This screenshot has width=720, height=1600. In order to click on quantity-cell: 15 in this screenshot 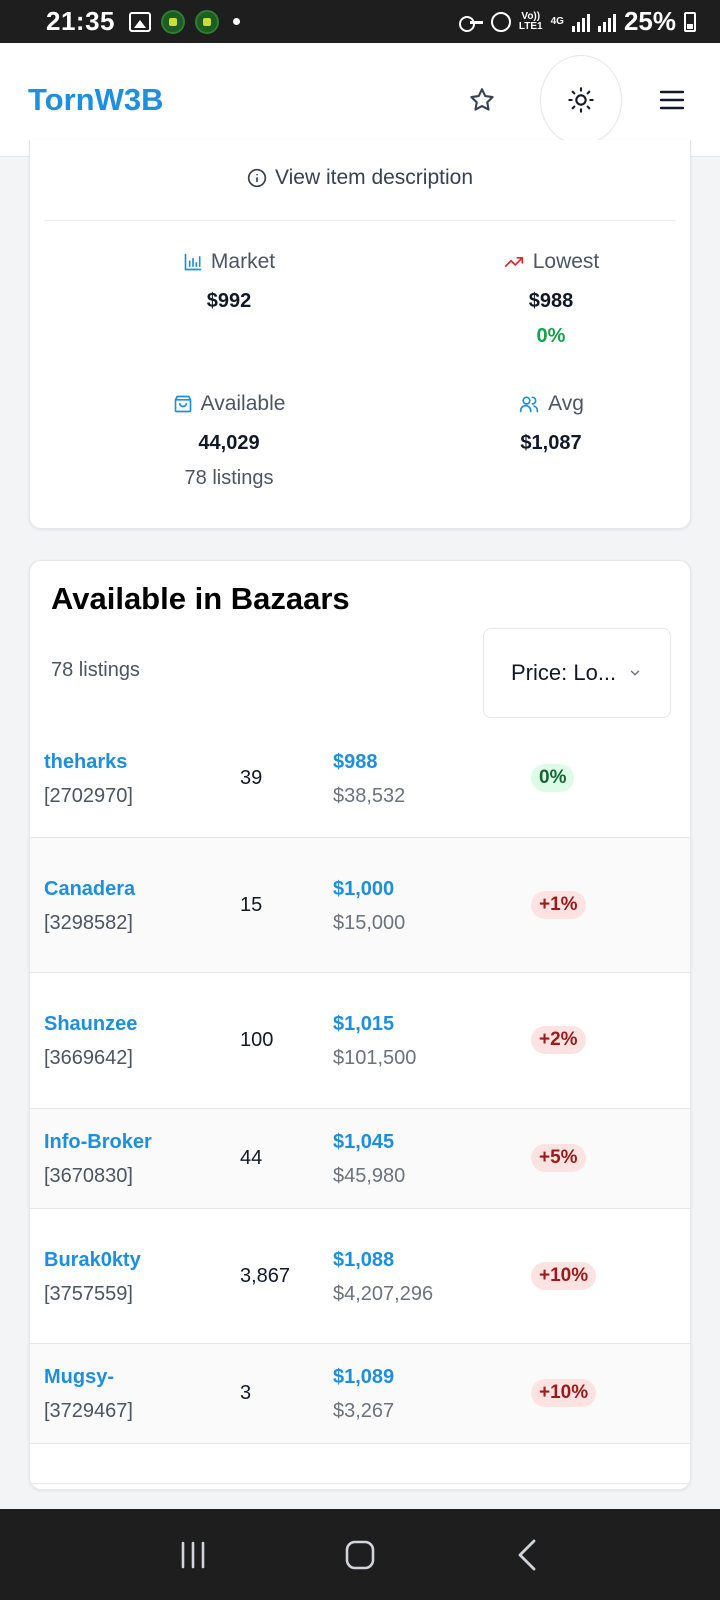, I will do `click(251, 904)`.